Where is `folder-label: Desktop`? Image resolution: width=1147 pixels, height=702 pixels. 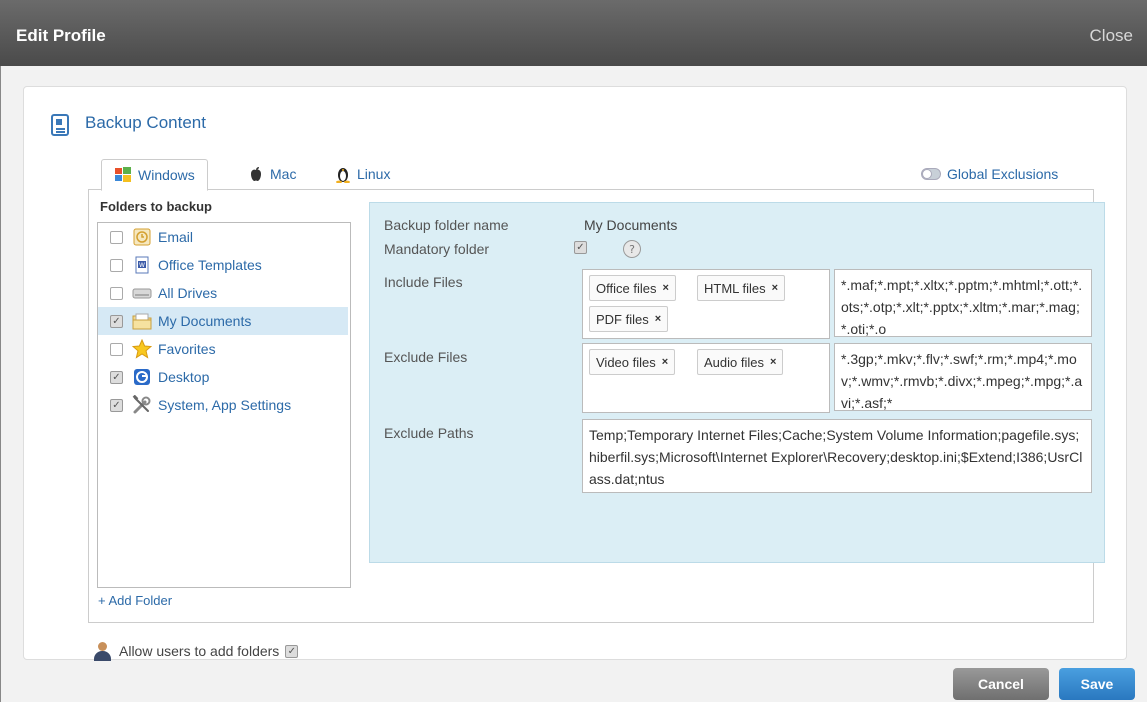 folder-label: Desktop is located at coordinates (184, 377).